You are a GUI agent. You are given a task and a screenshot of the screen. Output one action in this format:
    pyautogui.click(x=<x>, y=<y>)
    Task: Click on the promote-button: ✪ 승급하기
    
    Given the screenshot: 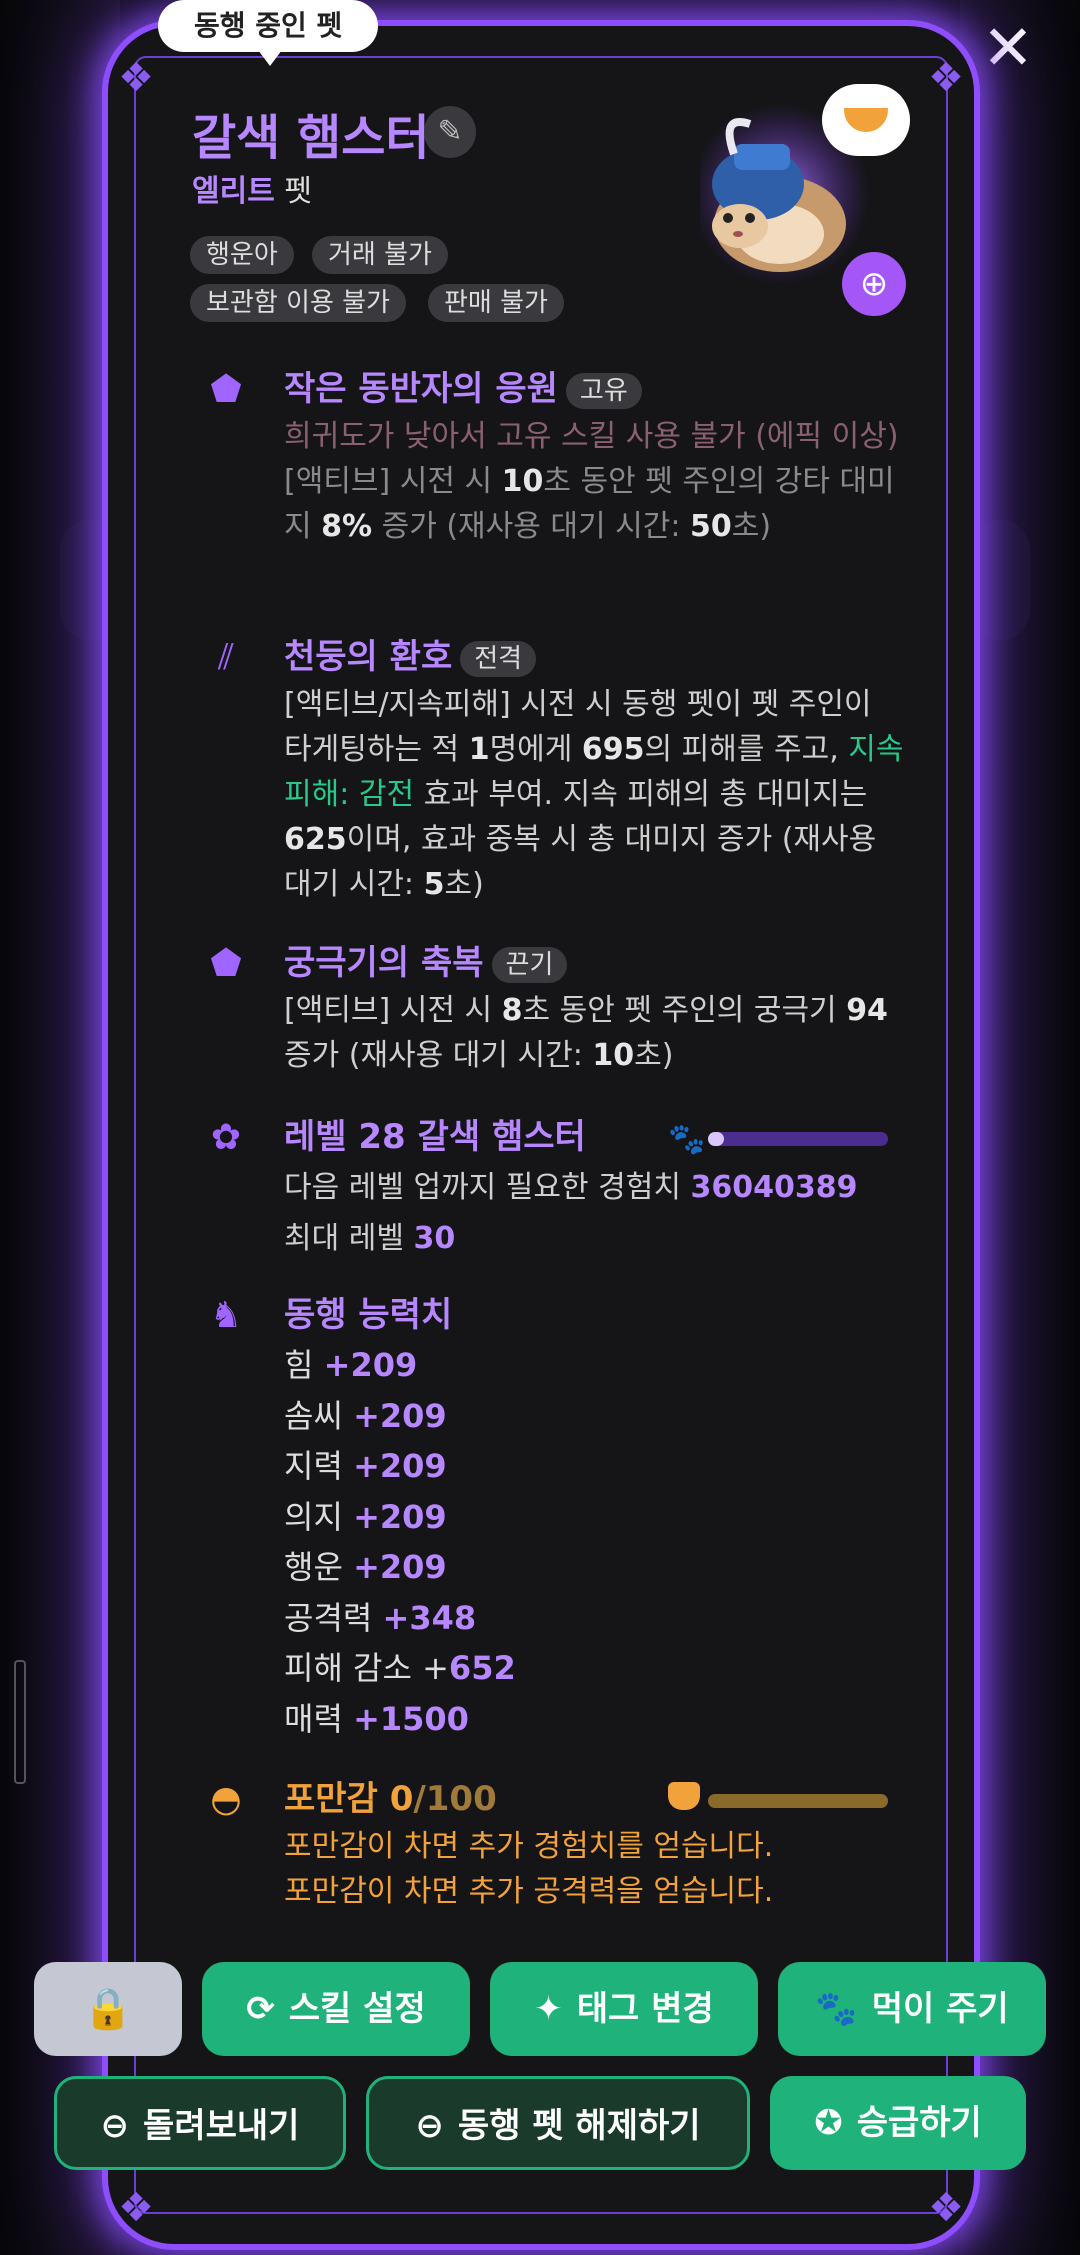 What is the action you would take?
    pyautogui.click(x=898, y=2123)
    